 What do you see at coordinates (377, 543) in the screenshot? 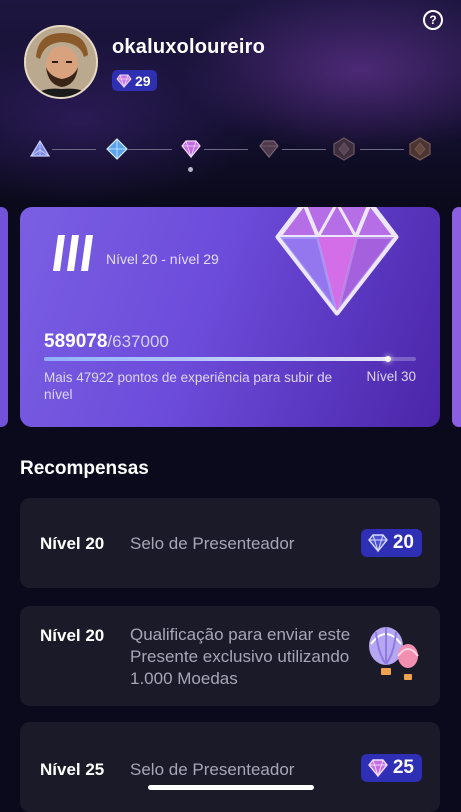
I see `diamond-outline-icon` at bounding box center [377, 543].